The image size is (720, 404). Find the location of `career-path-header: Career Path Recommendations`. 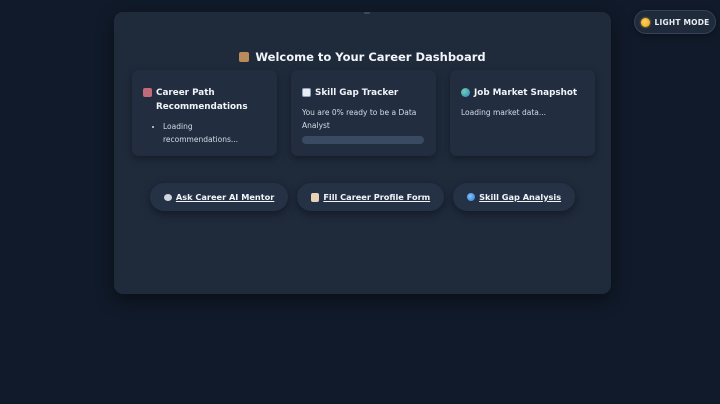

career-path-header: Career Path Recommendations is located at coordinates (204, 100).